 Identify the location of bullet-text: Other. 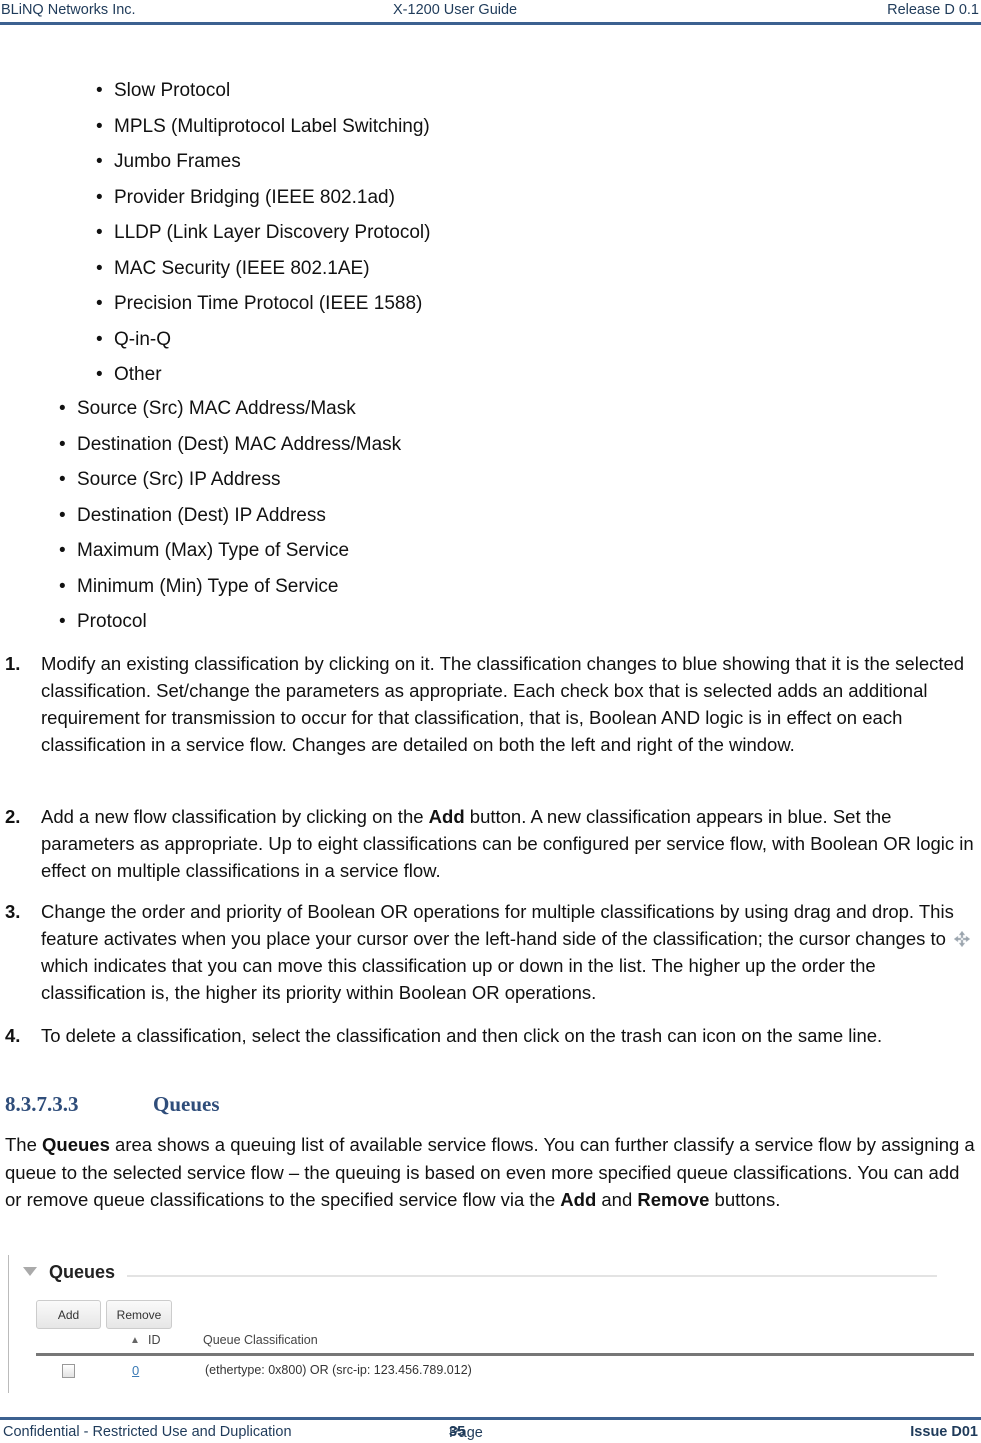
(138, 374).